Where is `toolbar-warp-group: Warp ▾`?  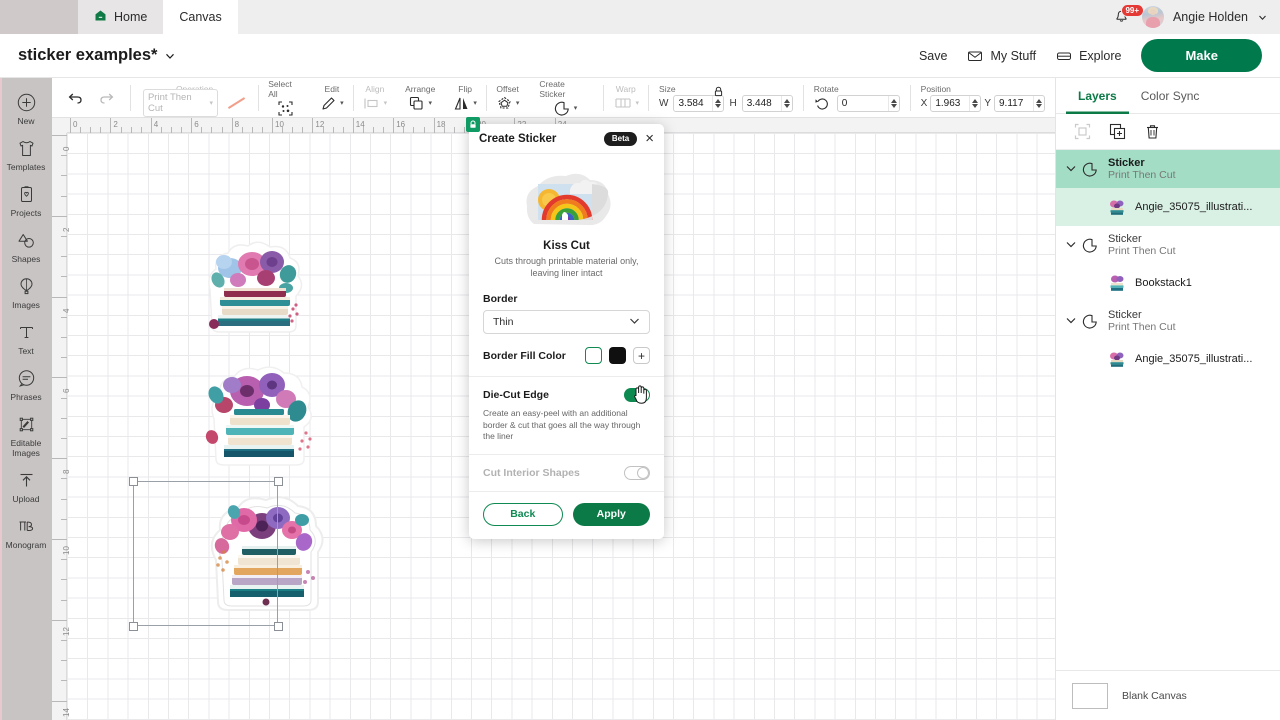
toolbar-warp-group: Warp ▾ is located at coordinates (626, 98).